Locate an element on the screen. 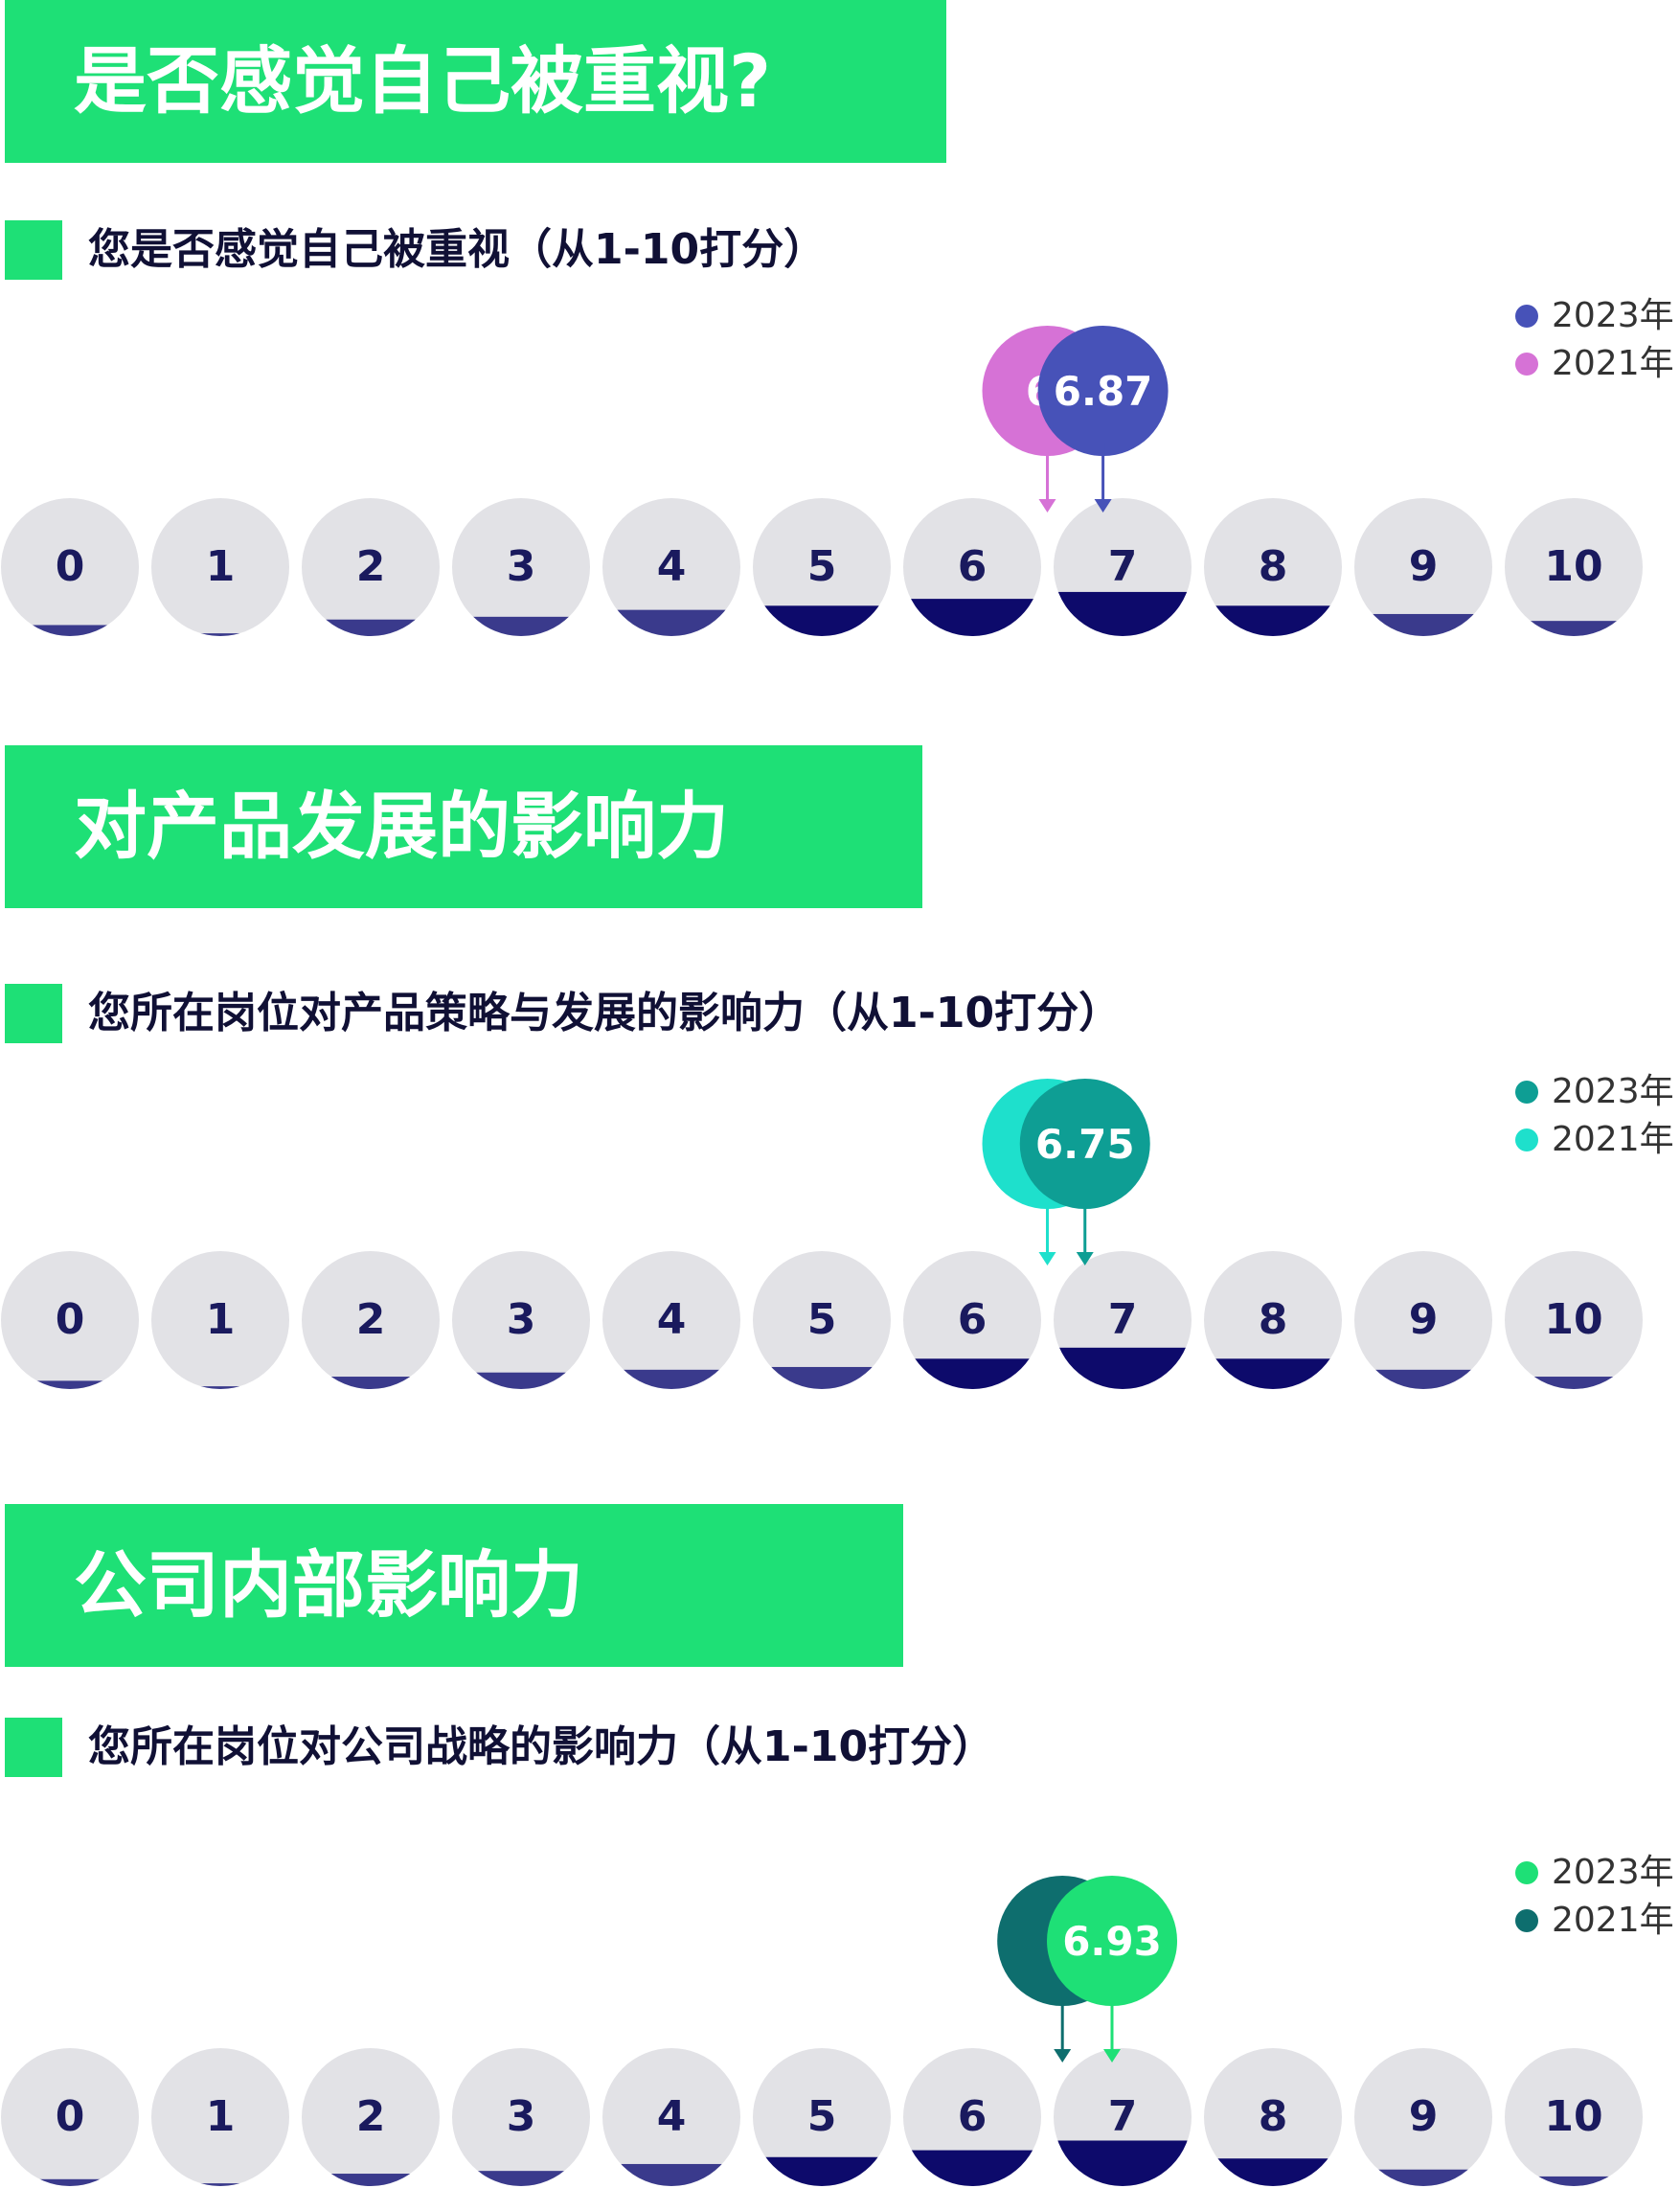 This screenshot has height=2211, width=1680. section-title: 是否感觉自己被重视? is located at coordinates (423, 81).